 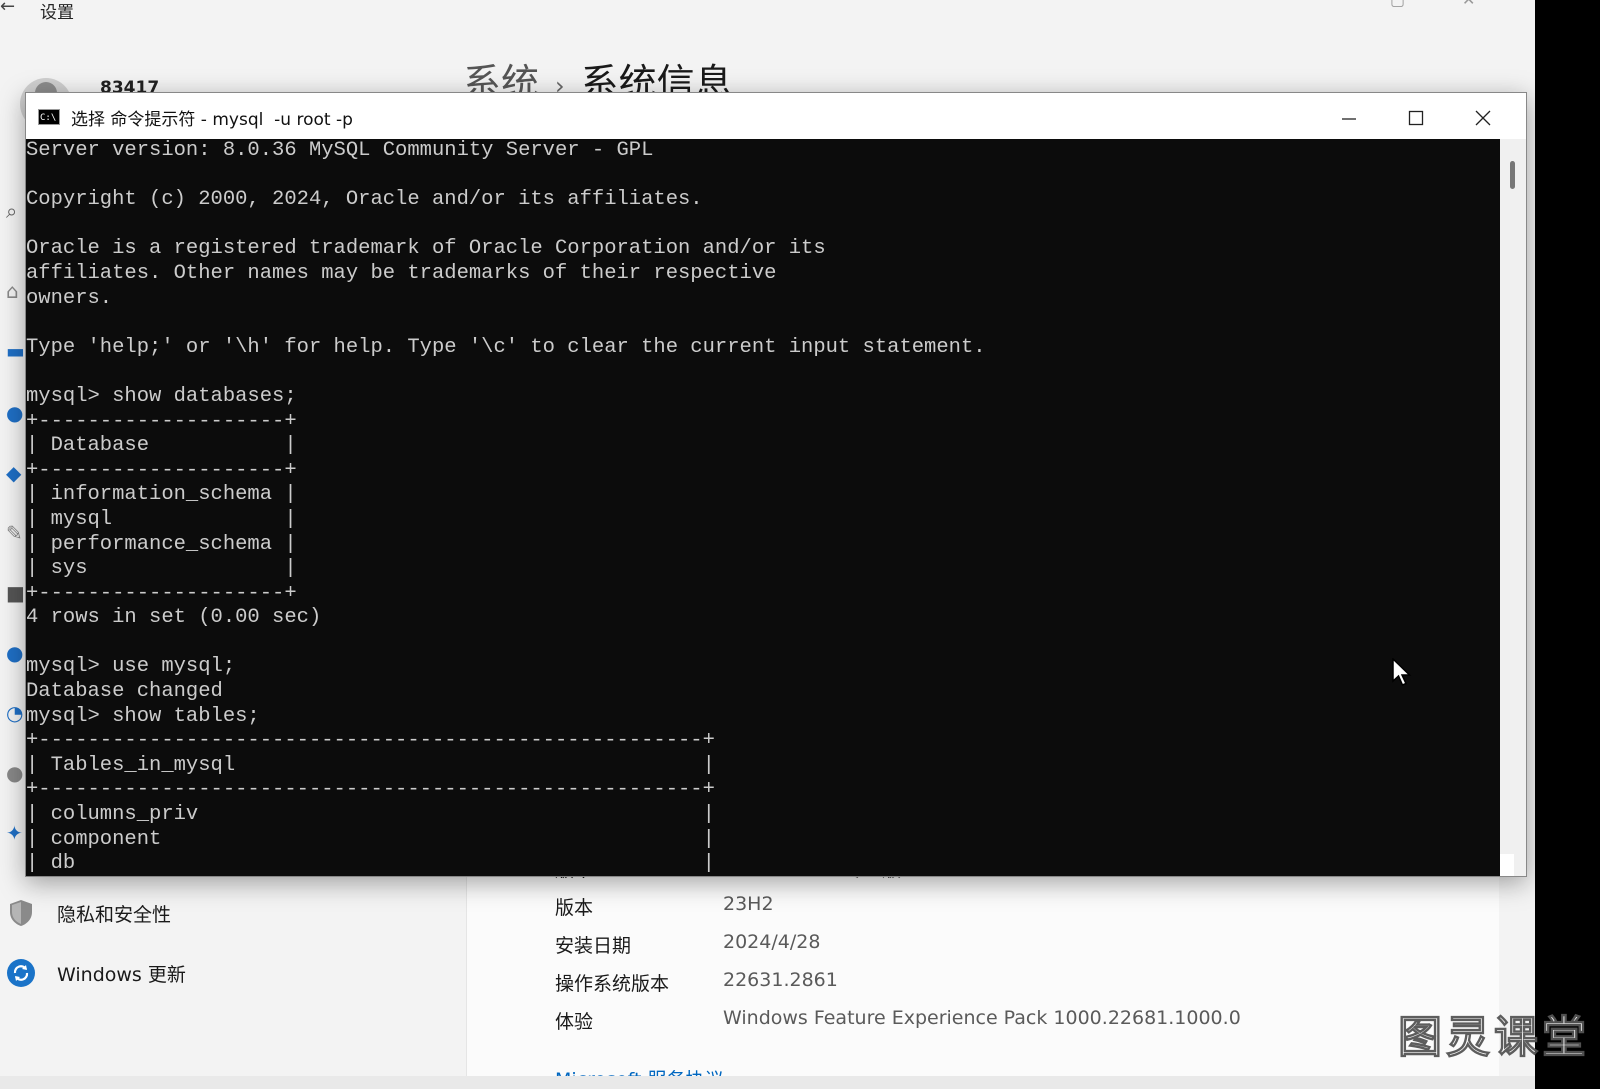 I want to click on spec-label: 安装日期, so click(x=593, y=946).